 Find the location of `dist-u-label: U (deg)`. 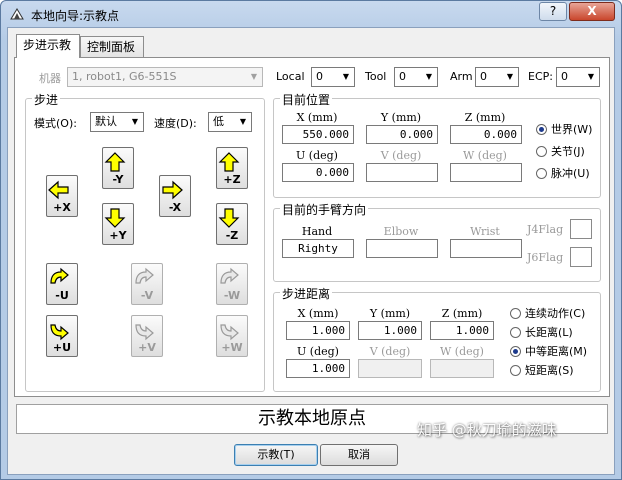

dist-u-label: U (deg) is located at coordinates (318, 351).